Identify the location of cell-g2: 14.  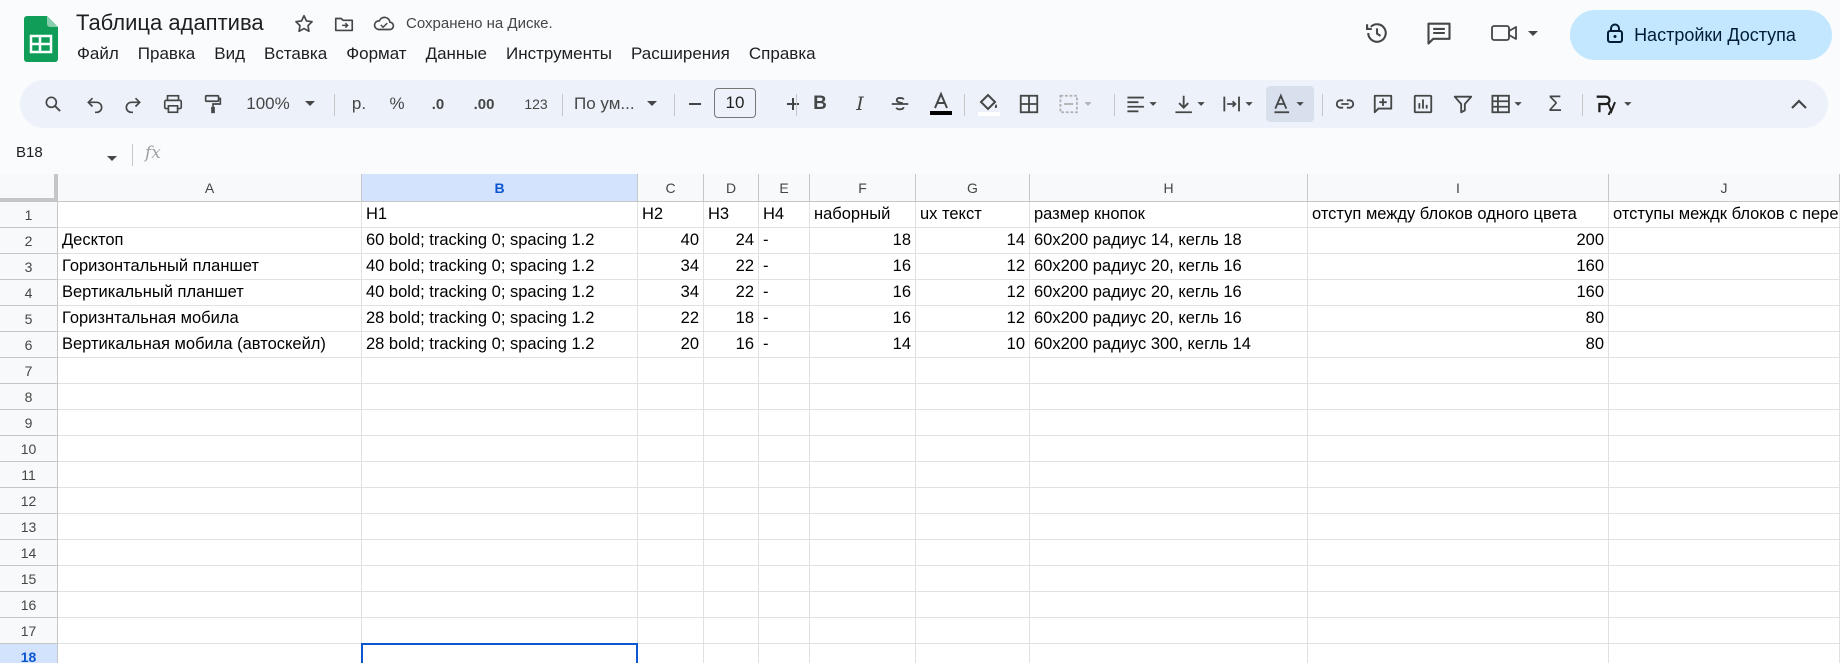
(973, 241).